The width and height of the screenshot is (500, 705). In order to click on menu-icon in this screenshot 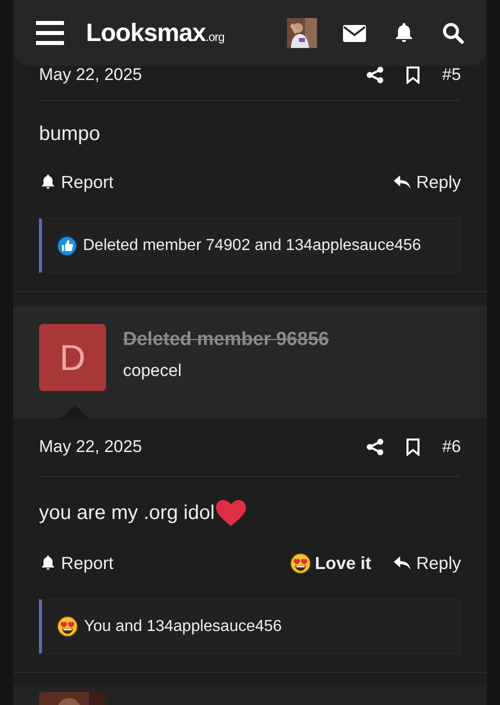, I will do `click(50, 33)`.